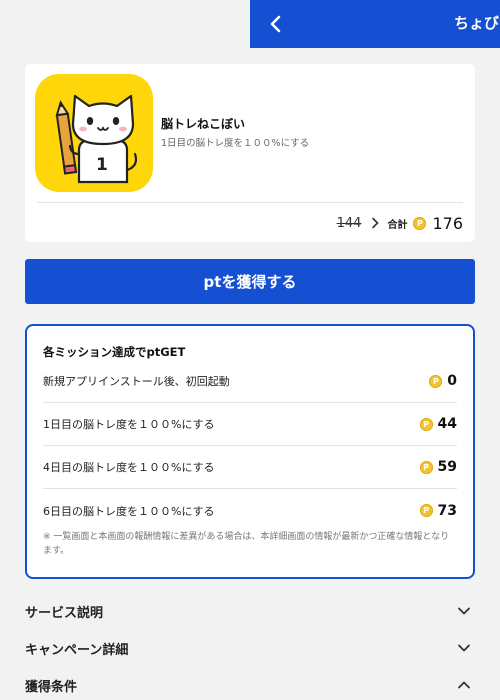 This screenshot has height=700, width=500. Describe the element at coordinates (129, 511) in the screenshot. I see `mission-label: 6日目の脳トレ度を１００%にする` at that location.